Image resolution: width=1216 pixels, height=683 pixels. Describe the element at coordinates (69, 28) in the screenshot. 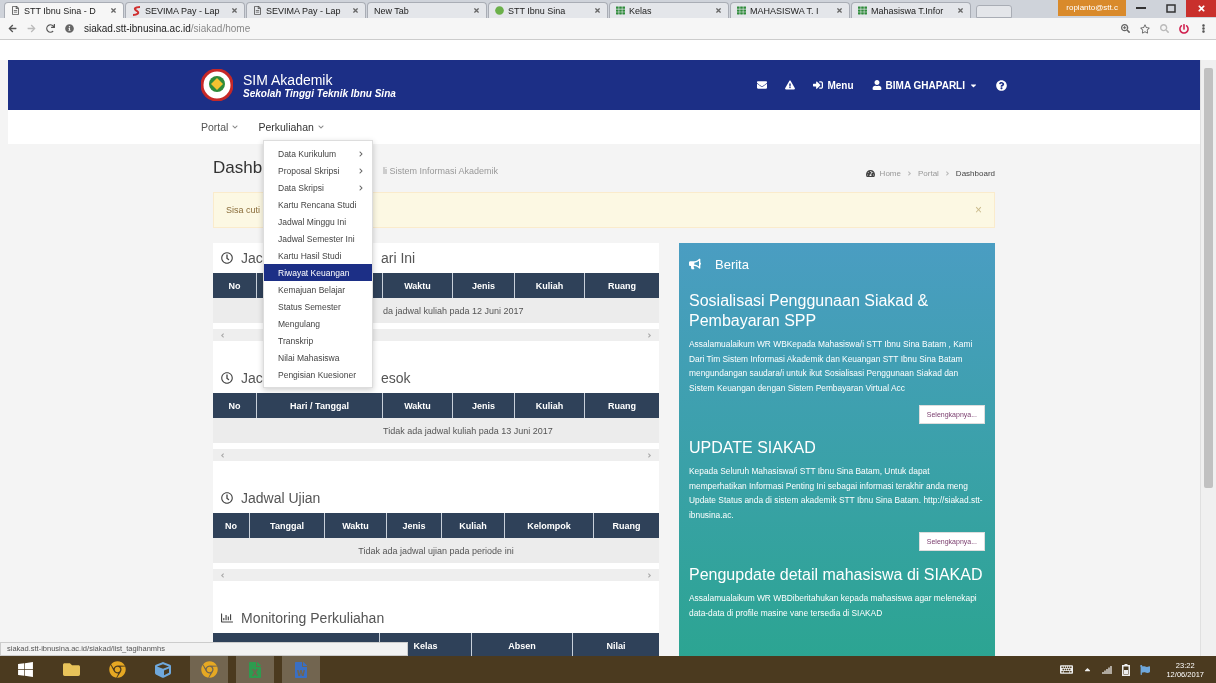

I see `info-icon` at that location.